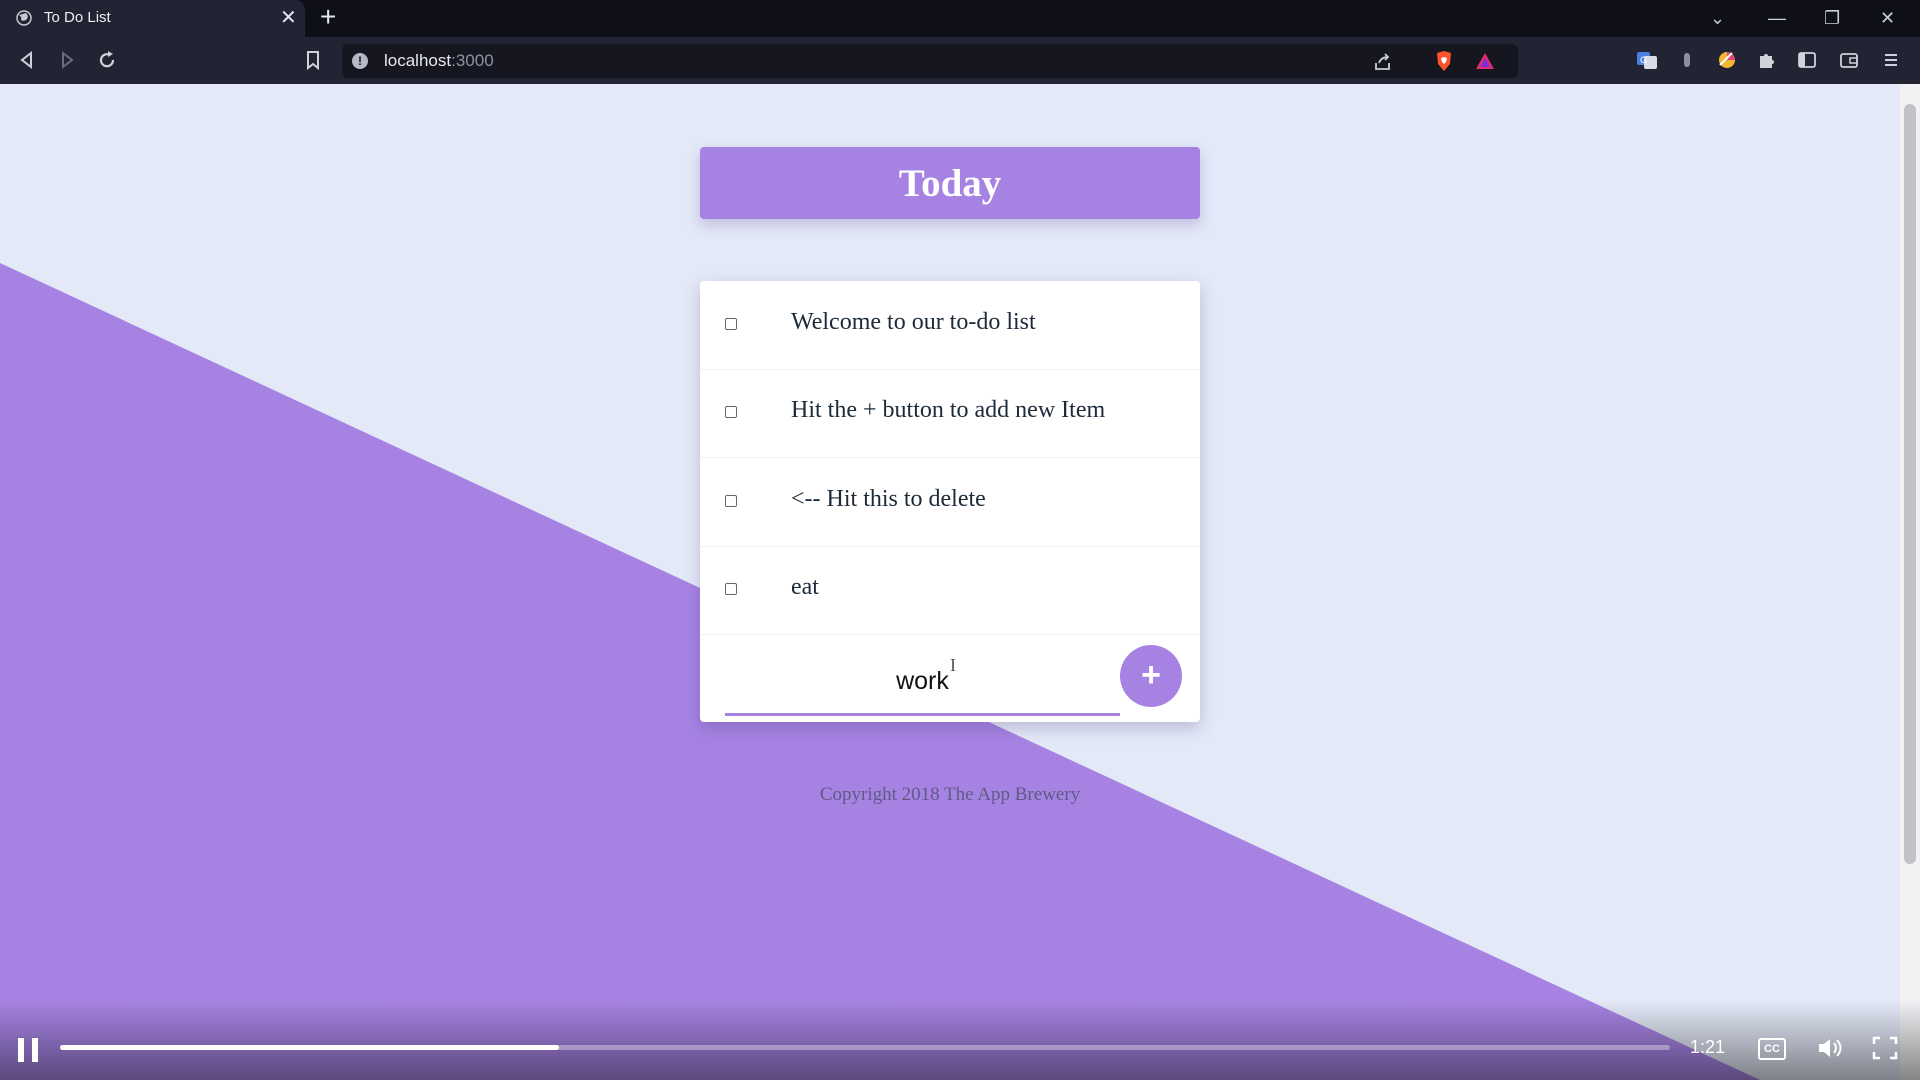  What do you see at coordinates (1151, 676) in the screenshot?
I see `add-item-button: +` at bounding box center [1151, 676].